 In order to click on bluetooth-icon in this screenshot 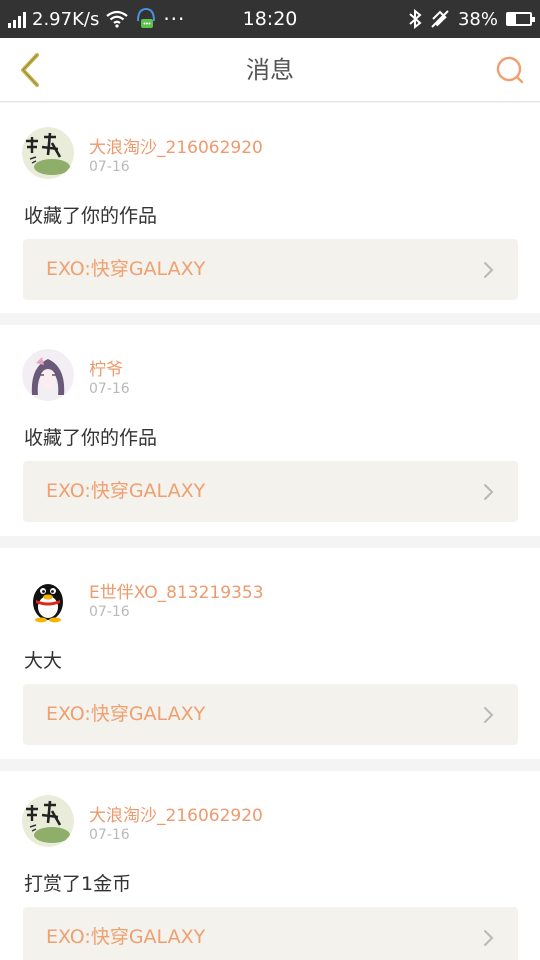, I will do `click(415, 19)`.